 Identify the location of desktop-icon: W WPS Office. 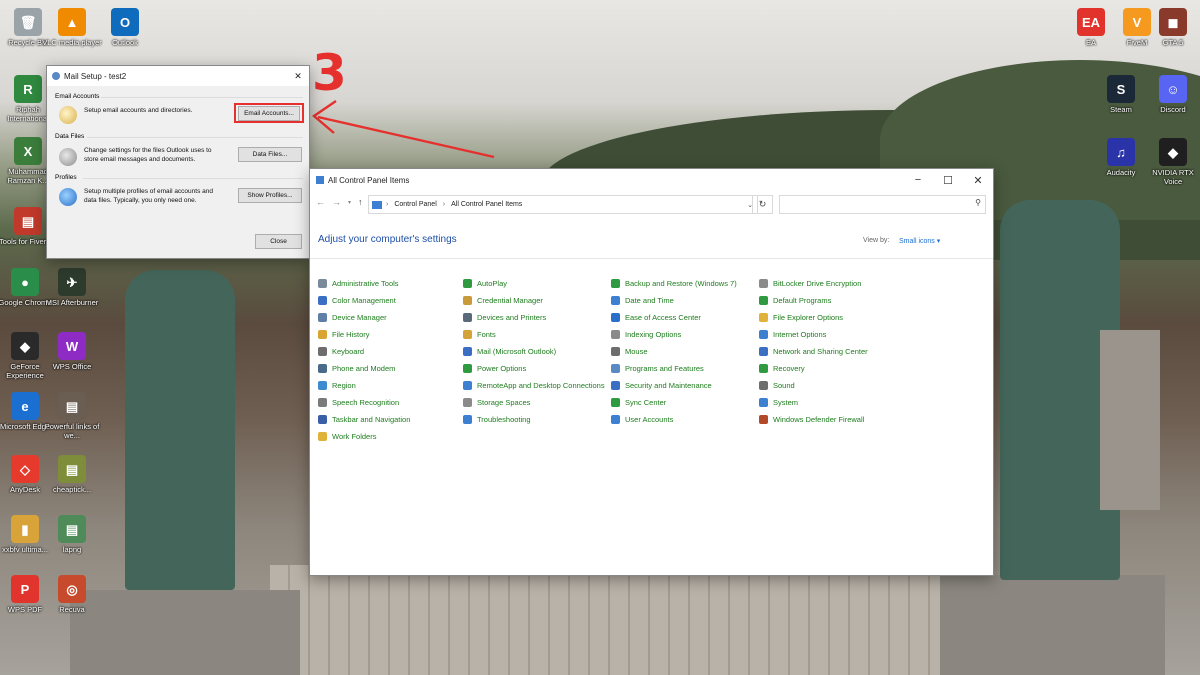
(72, 351).